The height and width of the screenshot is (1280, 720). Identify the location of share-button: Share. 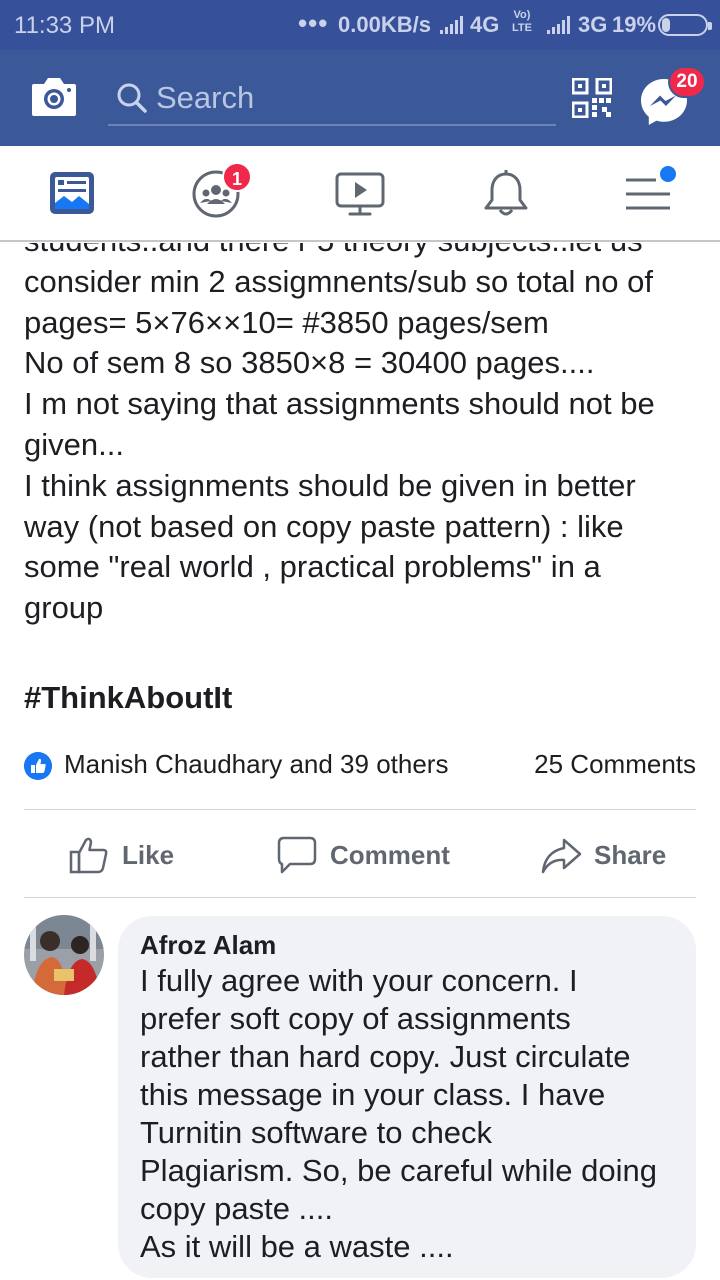
(603, 855).